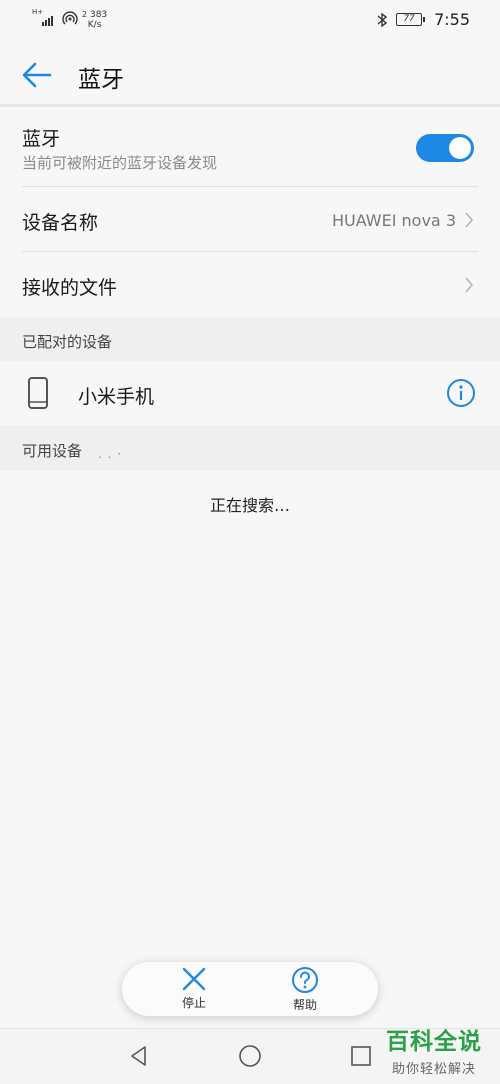 Image resolution: width=500 pixels, height=1084 pixels. I want to click on bluetooth-icon, so click(382, 19).